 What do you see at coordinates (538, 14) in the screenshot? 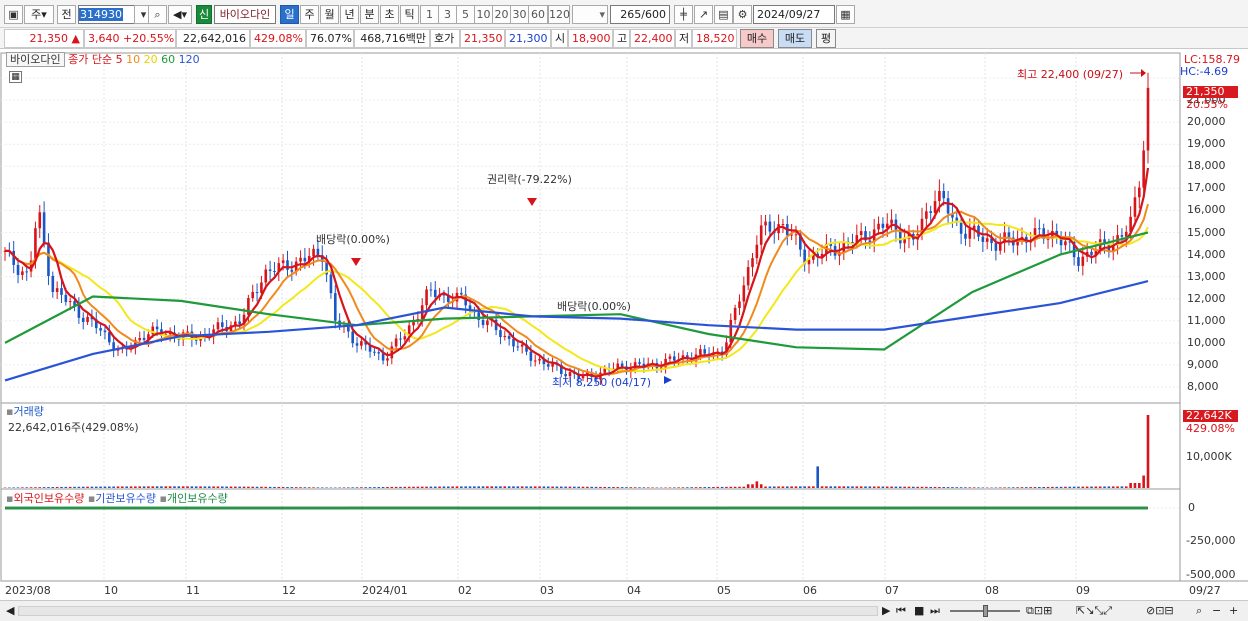
I see `tick-60: 60` at bounding box center [538, 14].